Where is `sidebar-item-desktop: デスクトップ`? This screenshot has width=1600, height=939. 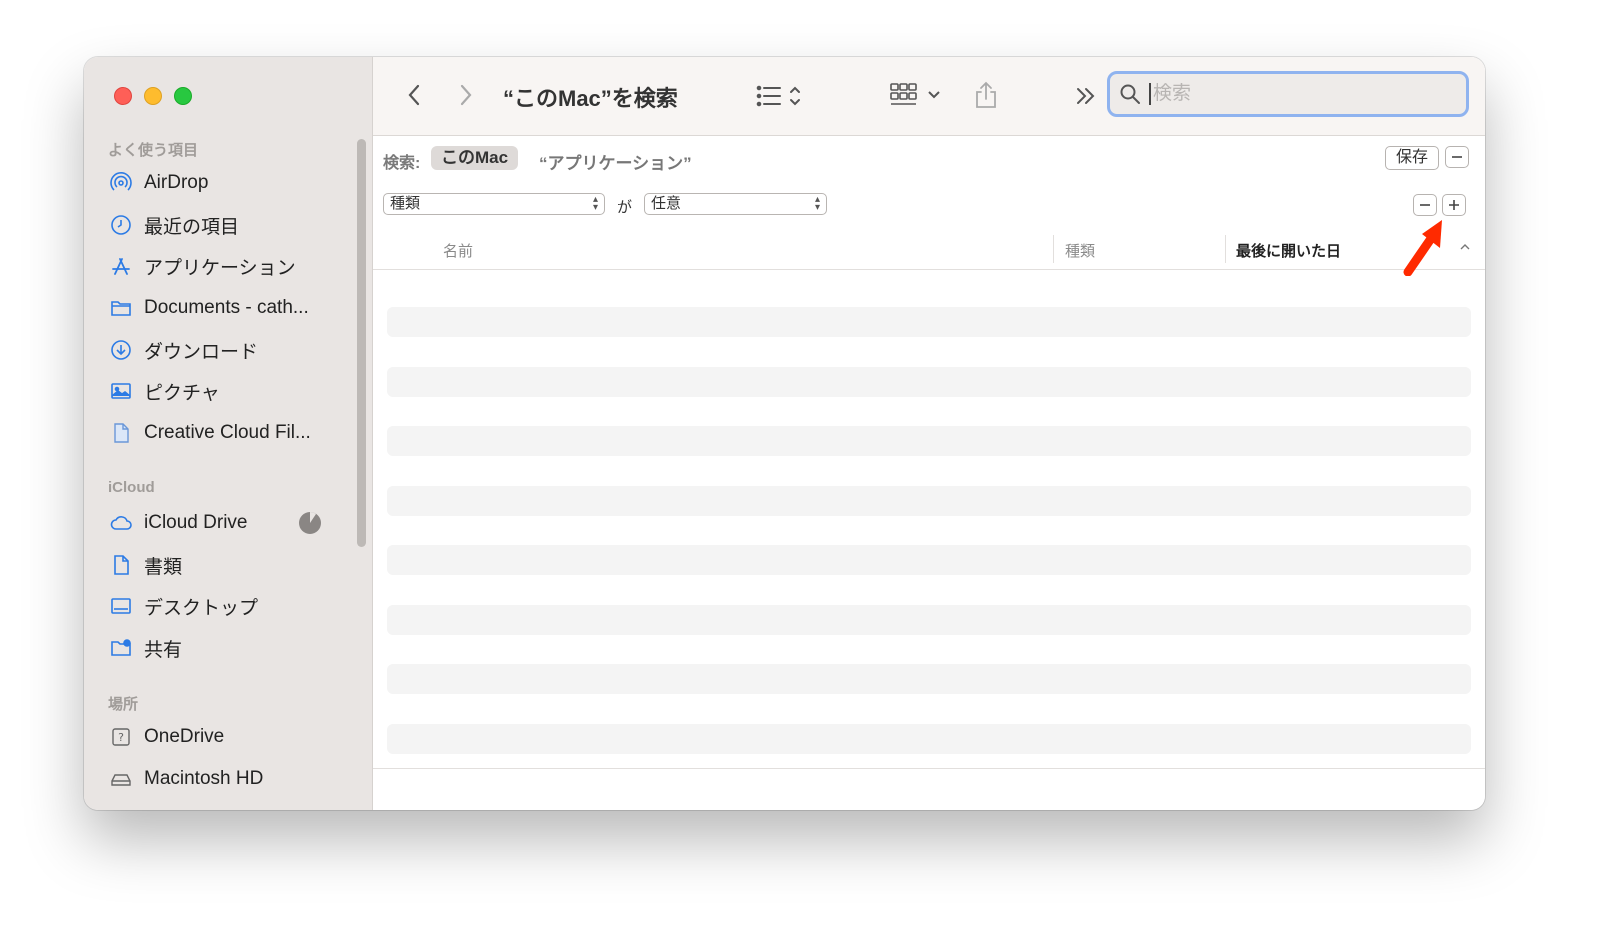
sidebar-item-desktop: デスクトップ is located at coordinates (183, 606).